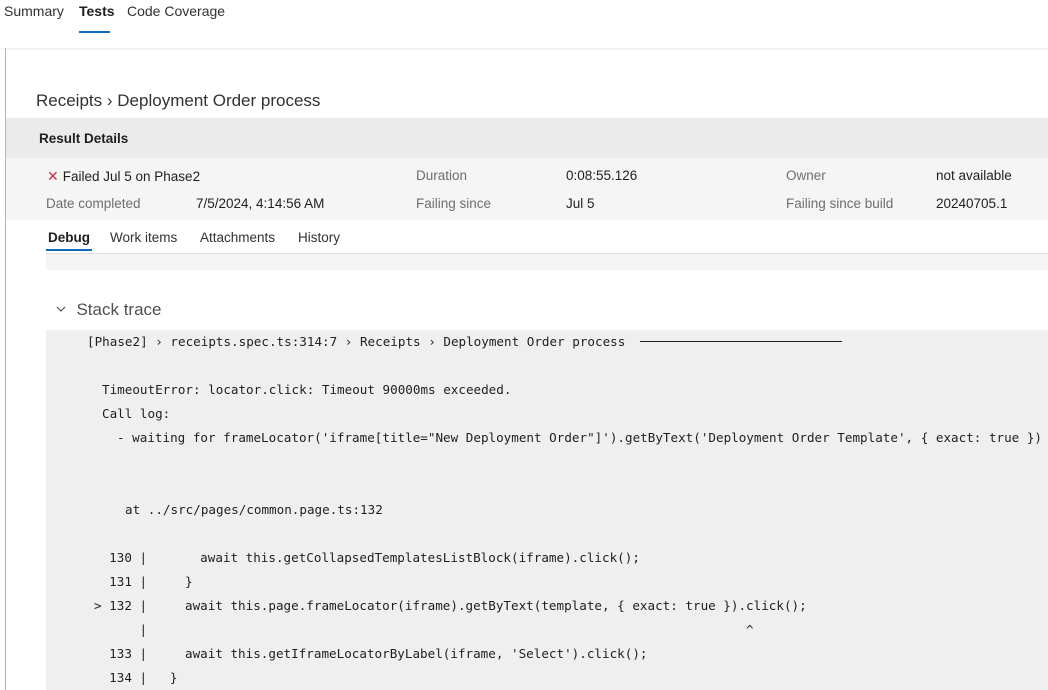 This screenshot has width=1048, height=690. What do you see at coordinates (741, 341) in the screenshot?
I see `trace-header-rule` at bounding box center [741, 341].